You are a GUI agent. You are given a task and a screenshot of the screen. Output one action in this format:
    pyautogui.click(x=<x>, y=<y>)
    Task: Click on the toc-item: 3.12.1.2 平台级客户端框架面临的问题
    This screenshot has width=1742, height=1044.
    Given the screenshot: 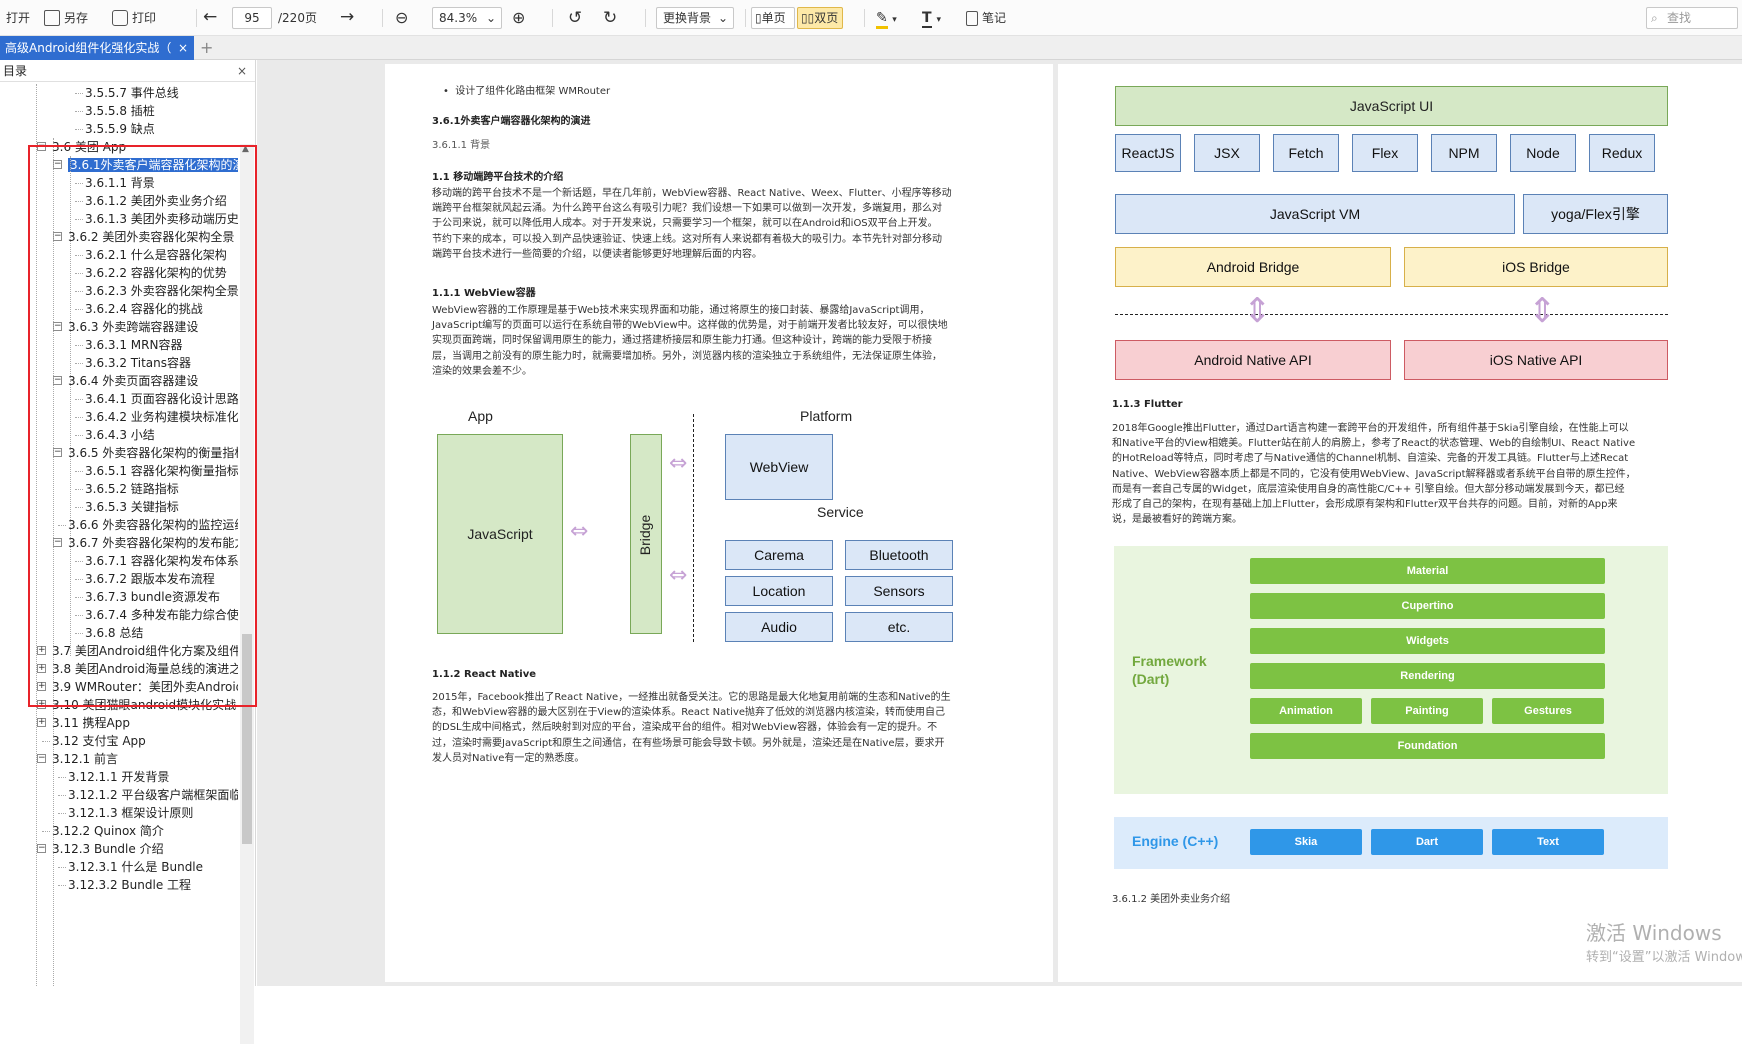 What is the action you would take?
    pyautogui.click(x=153, y=795)
    